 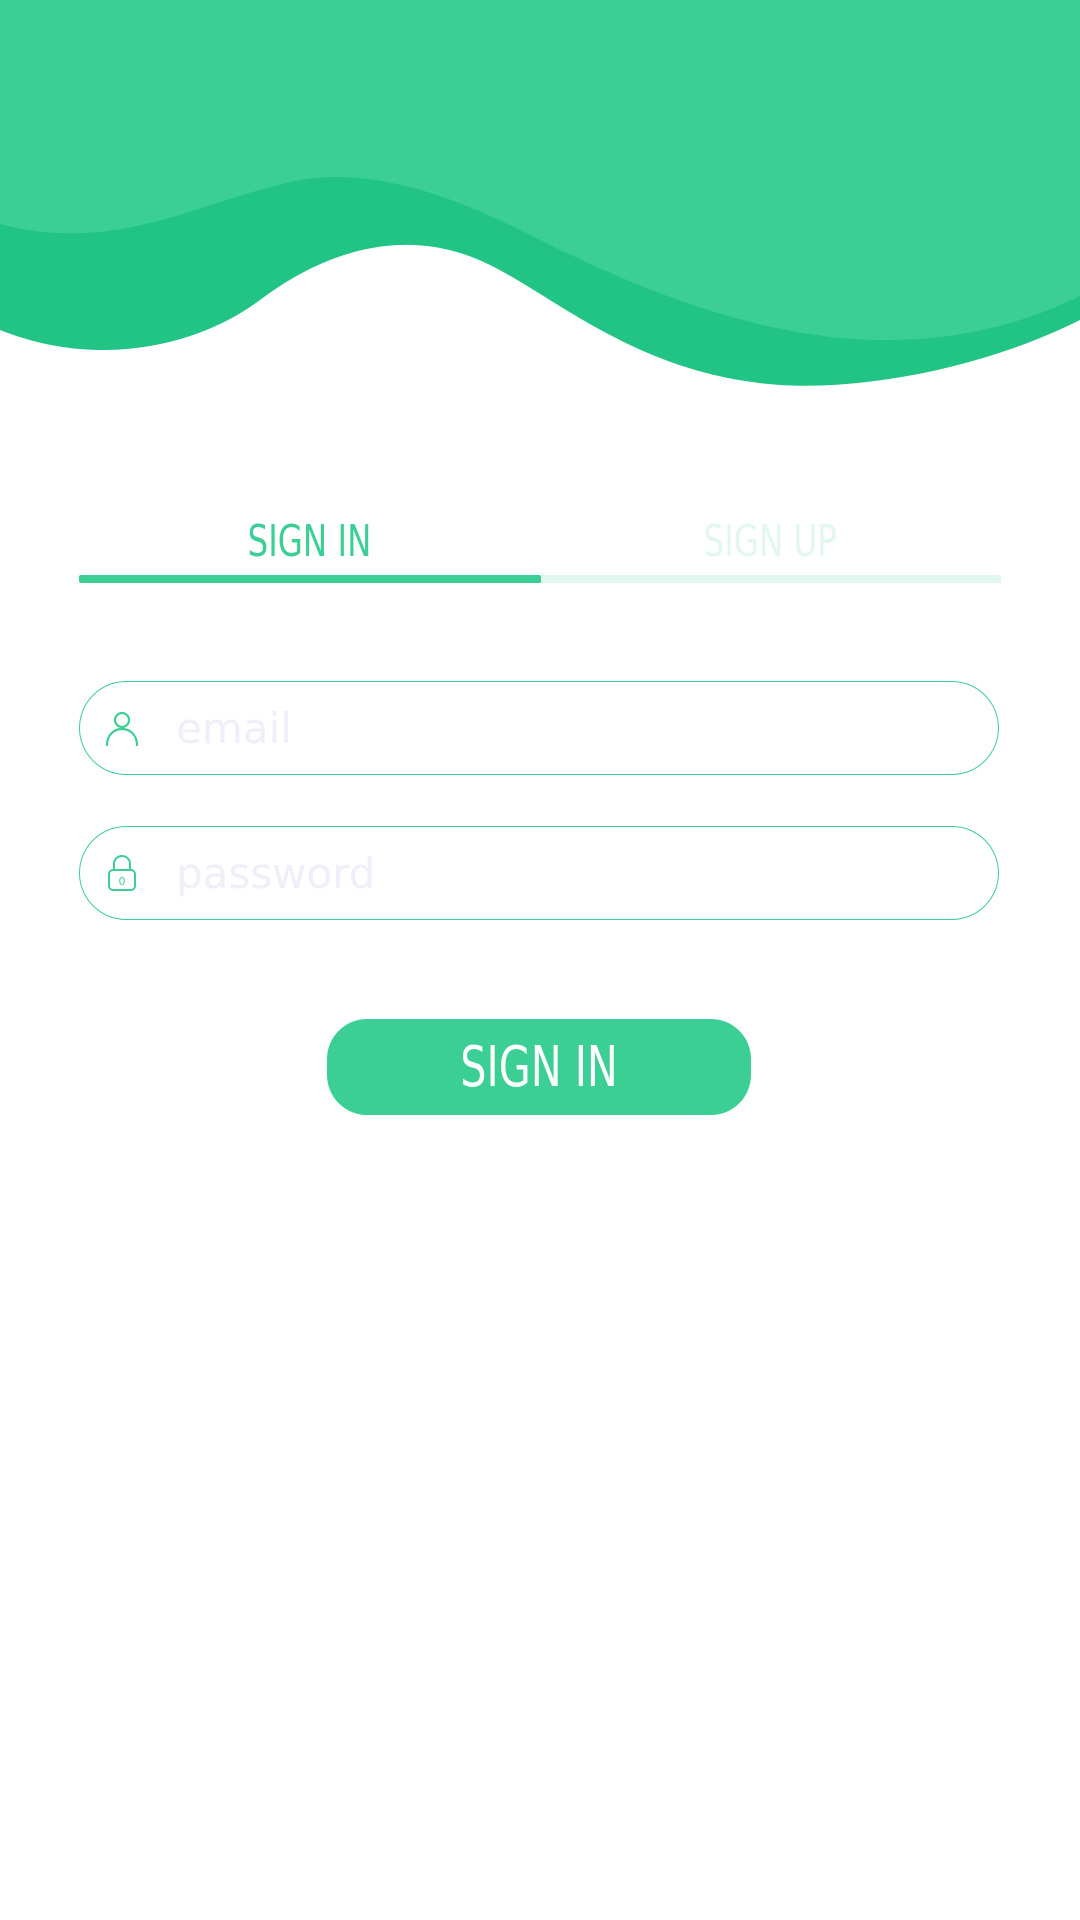 What do you see at coordinates (566, 873) in the screenshot?
I see `password-input` at bounding box center [566, 873].